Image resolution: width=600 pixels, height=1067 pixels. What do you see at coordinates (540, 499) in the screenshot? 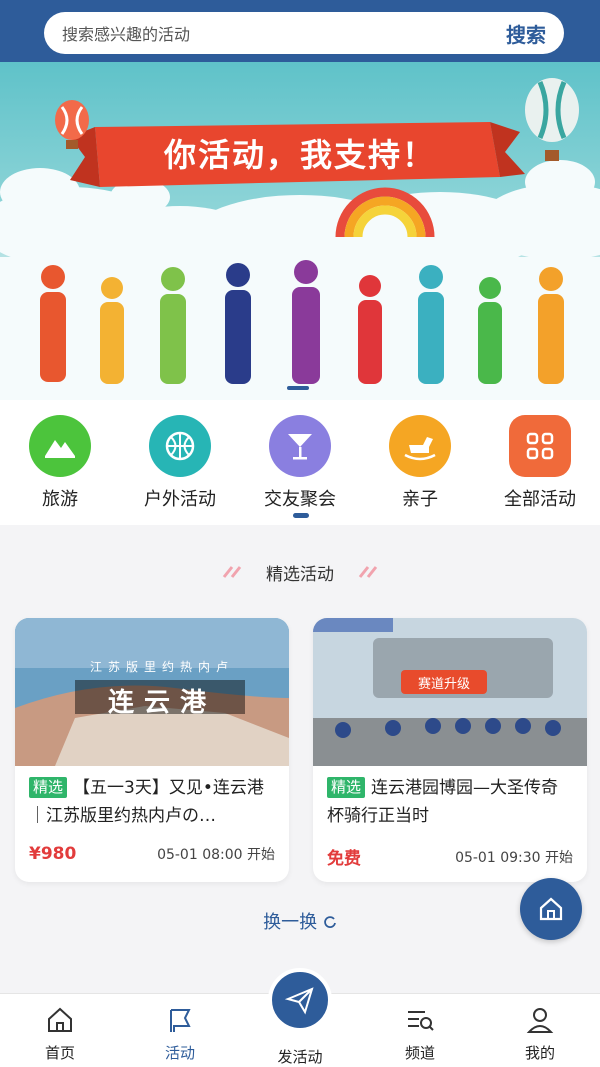
I see `category-label: 全部活动` at bounding box center [540, 499].